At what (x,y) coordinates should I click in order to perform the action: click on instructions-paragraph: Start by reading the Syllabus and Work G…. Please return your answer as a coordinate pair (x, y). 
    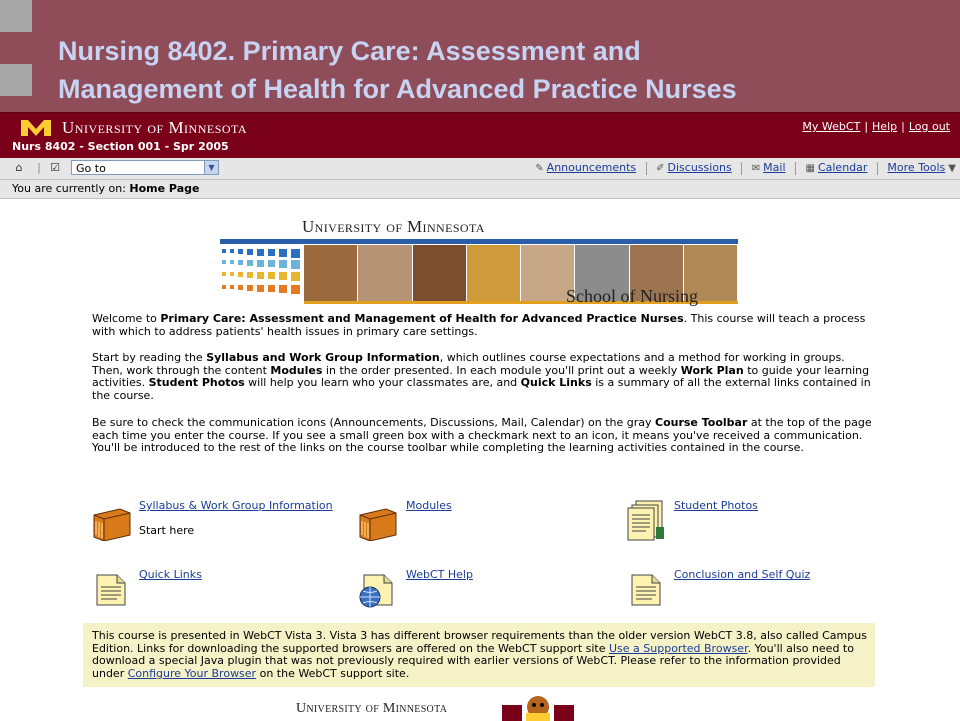
    Looking at the image, I should click on (482, 376).